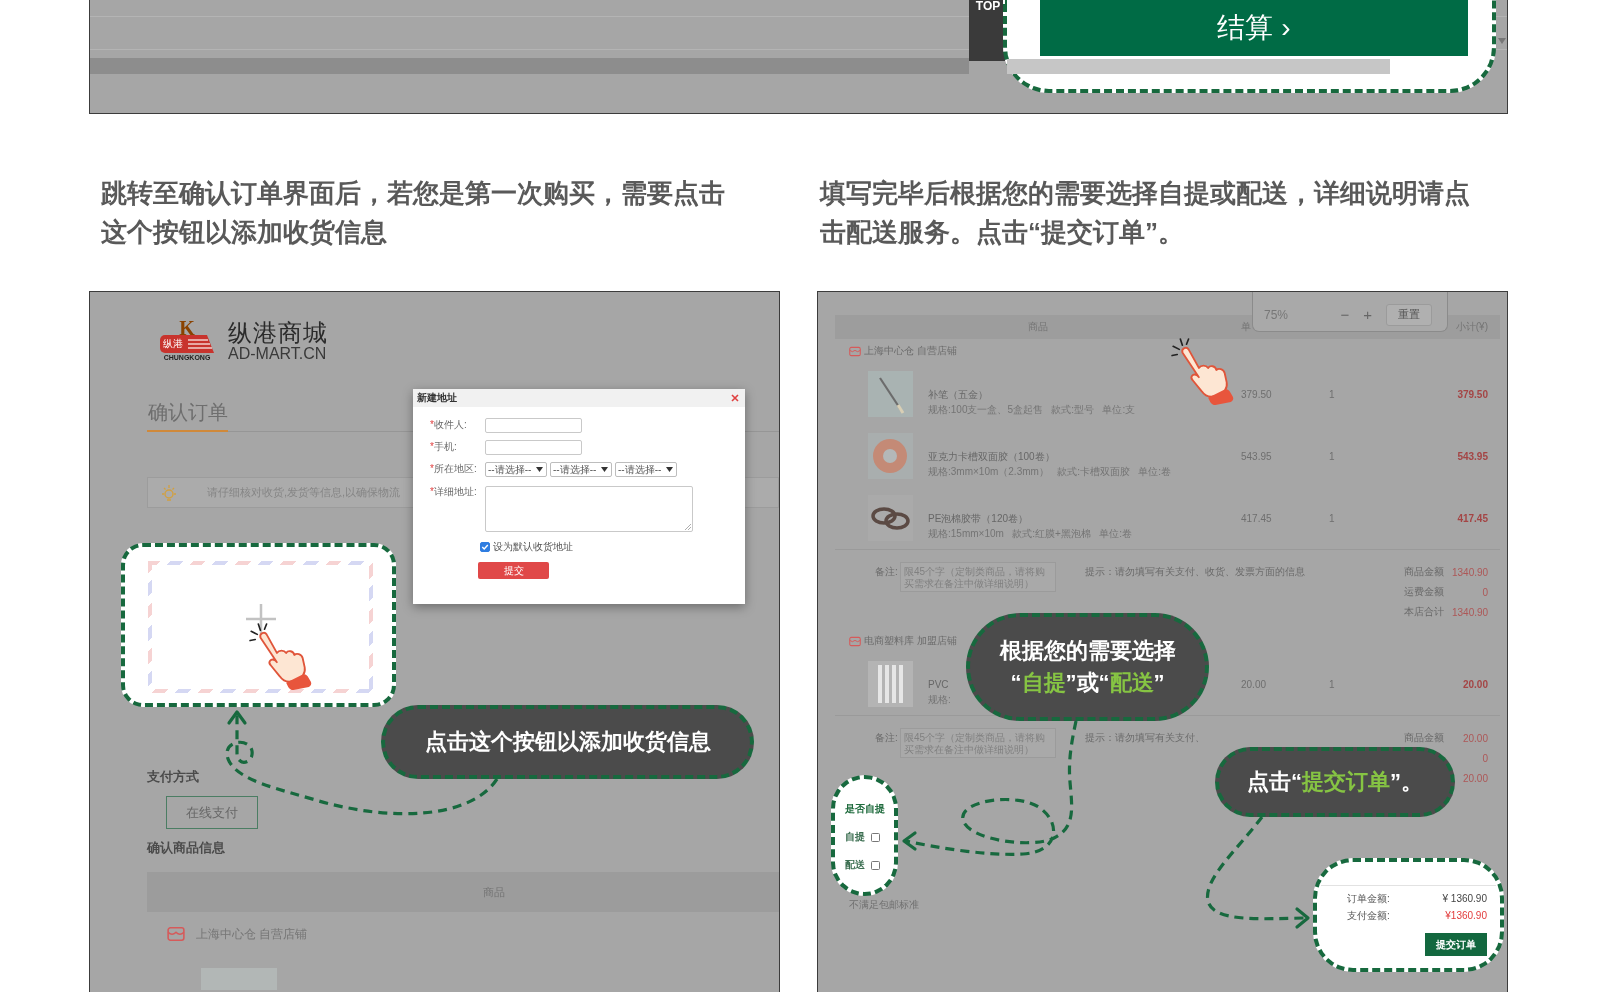 The image size is (1600, 992). I want to click on callout-bubble: 根据您的需要选择“自提”或“配送”, so click(1087, 667).